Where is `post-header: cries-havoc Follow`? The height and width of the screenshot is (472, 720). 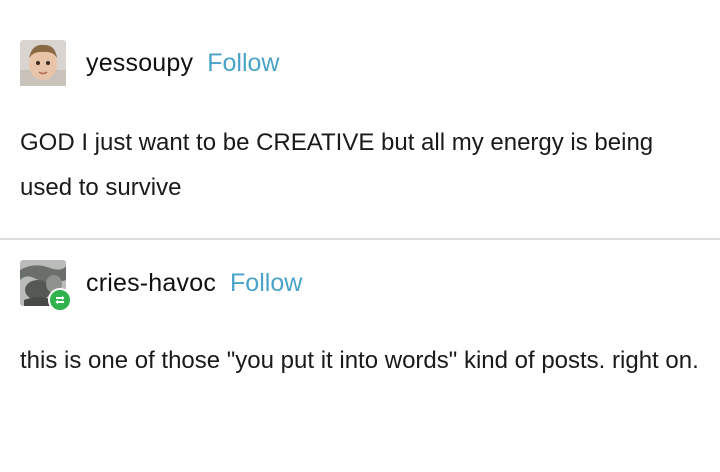
post-header: cries-havoc Follow is located at coordinates (161, 286).